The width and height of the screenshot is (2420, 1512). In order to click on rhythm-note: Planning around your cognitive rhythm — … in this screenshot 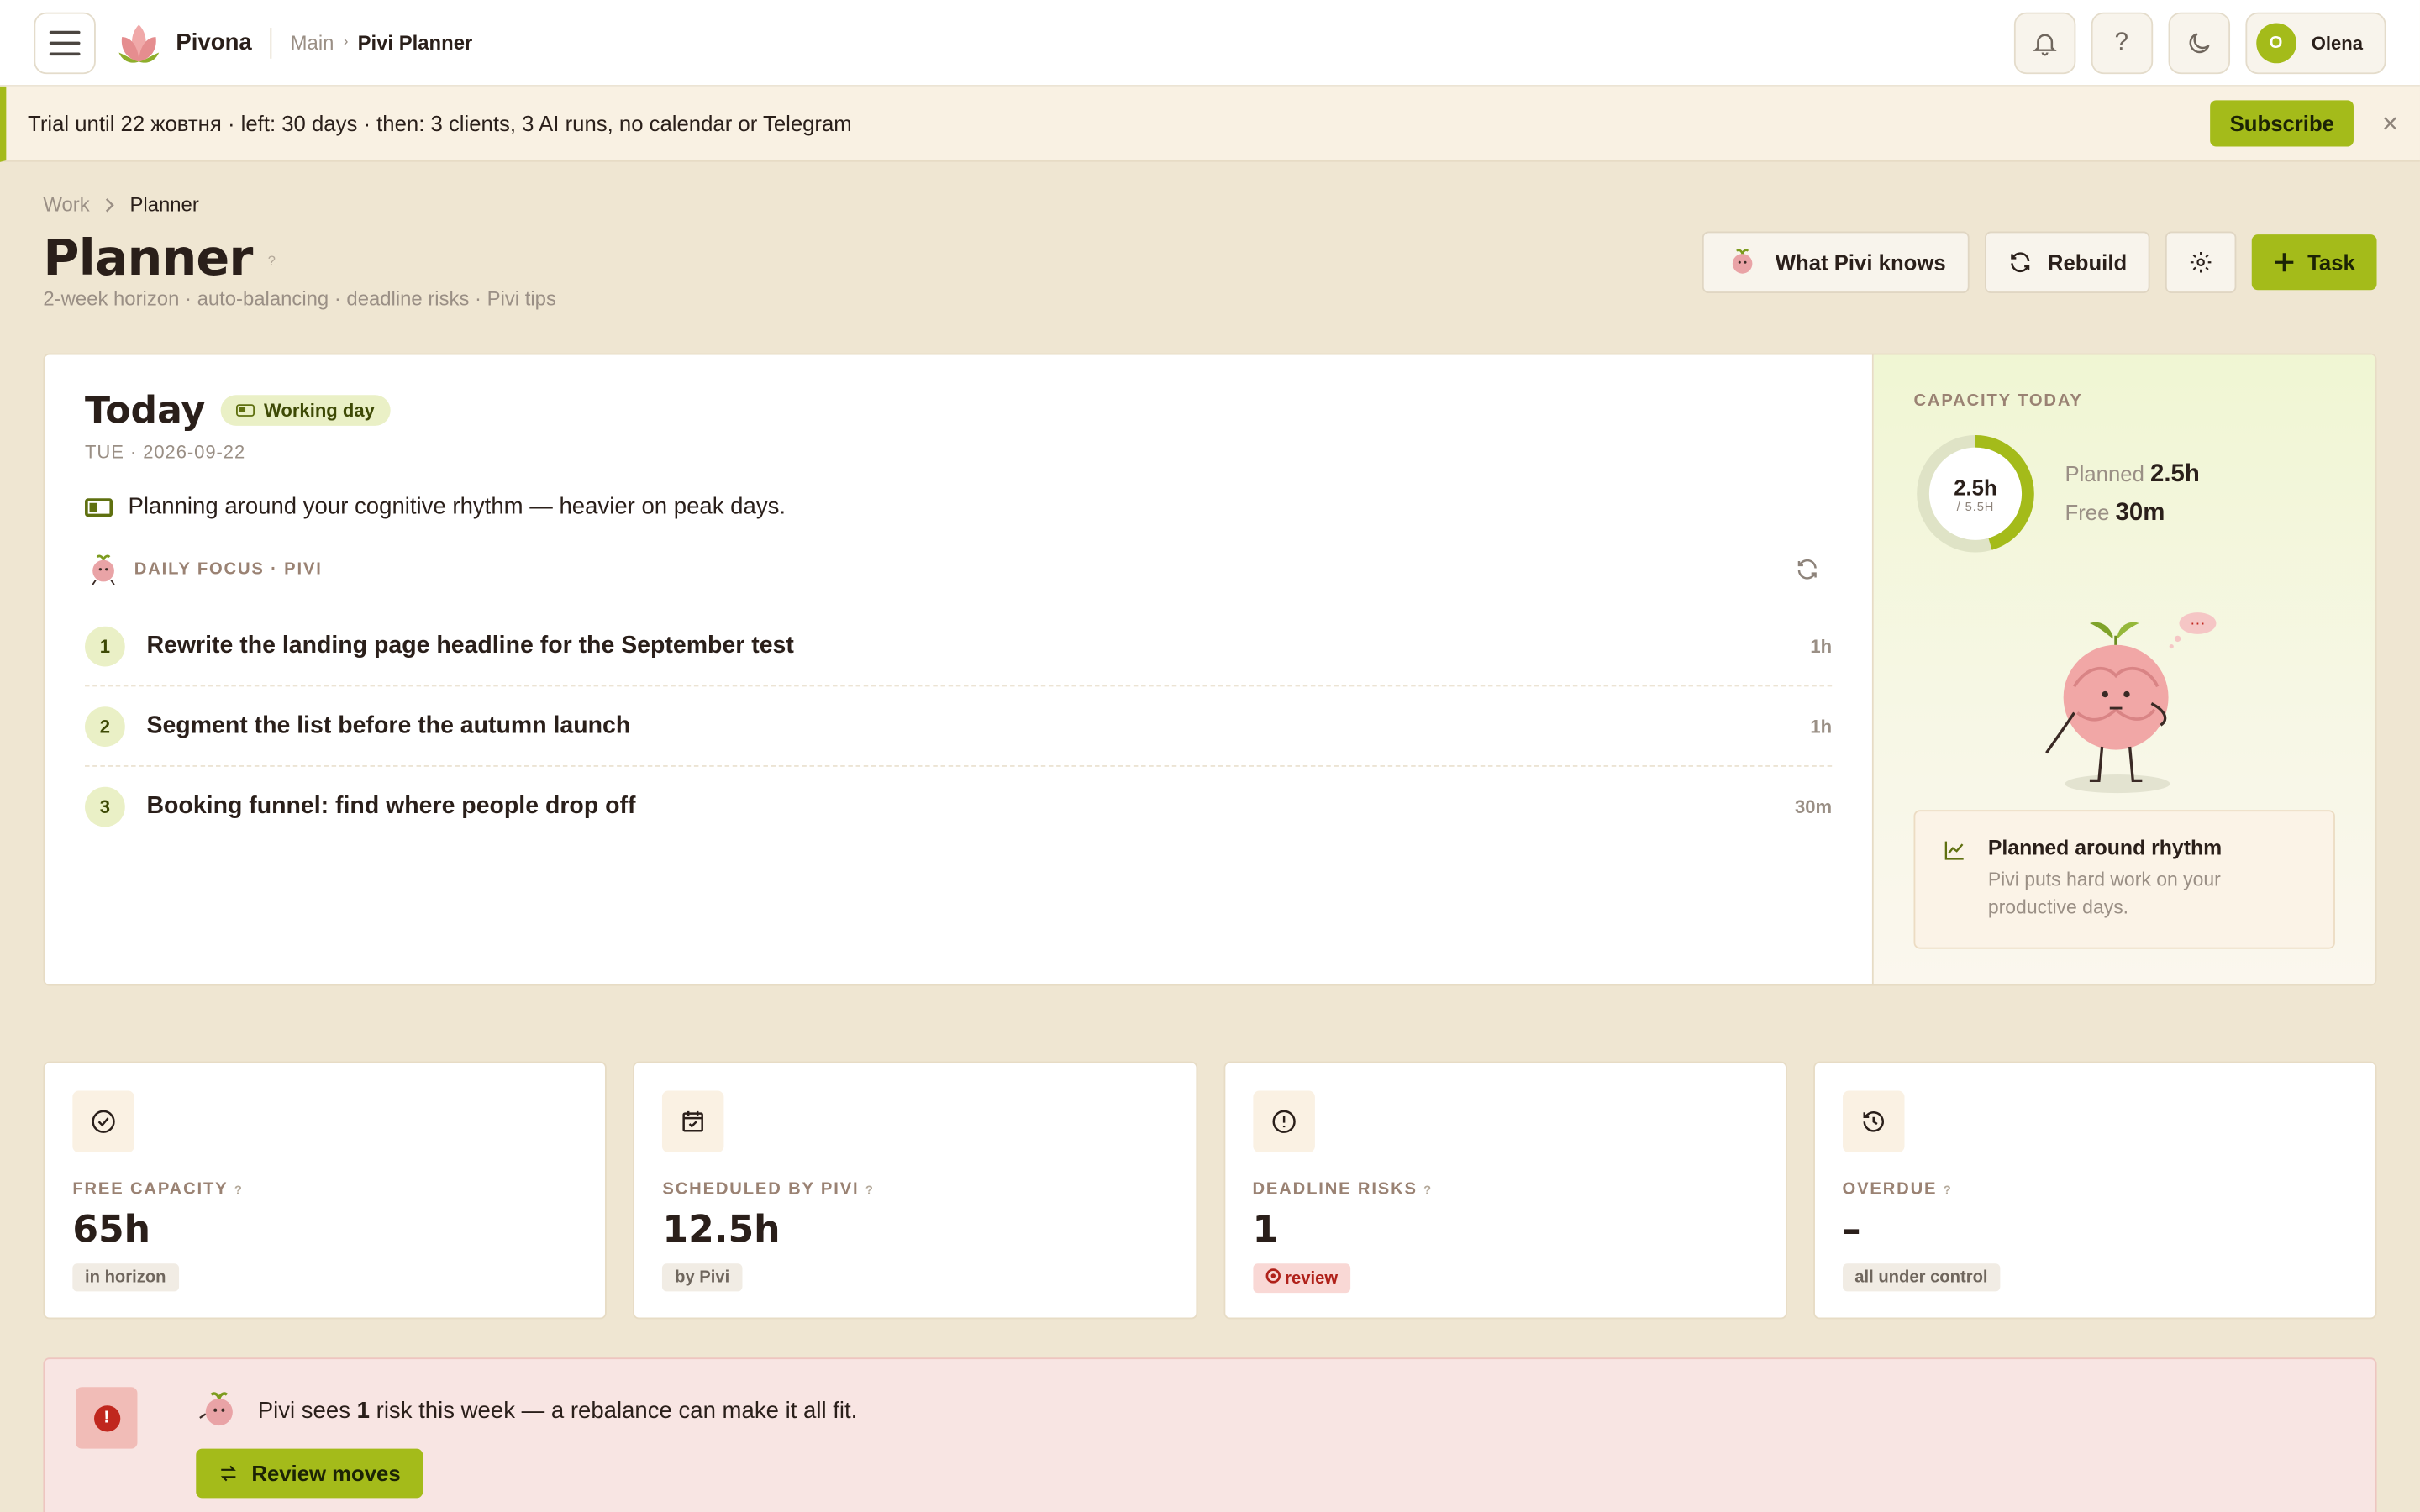, I will do `click(959, 507)`.